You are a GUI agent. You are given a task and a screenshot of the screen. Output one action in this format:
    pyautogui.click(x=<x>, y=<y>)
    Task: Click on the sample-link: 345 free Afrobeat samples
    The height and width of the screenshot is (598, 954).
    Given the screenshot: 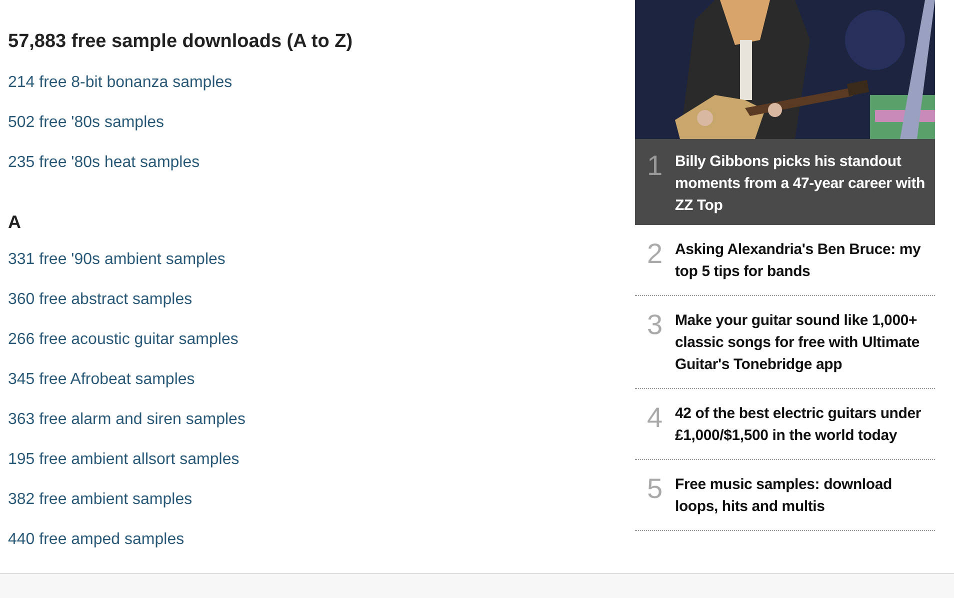 What is the action you would take?
    pyautogui.click(x=101, y=379)
    